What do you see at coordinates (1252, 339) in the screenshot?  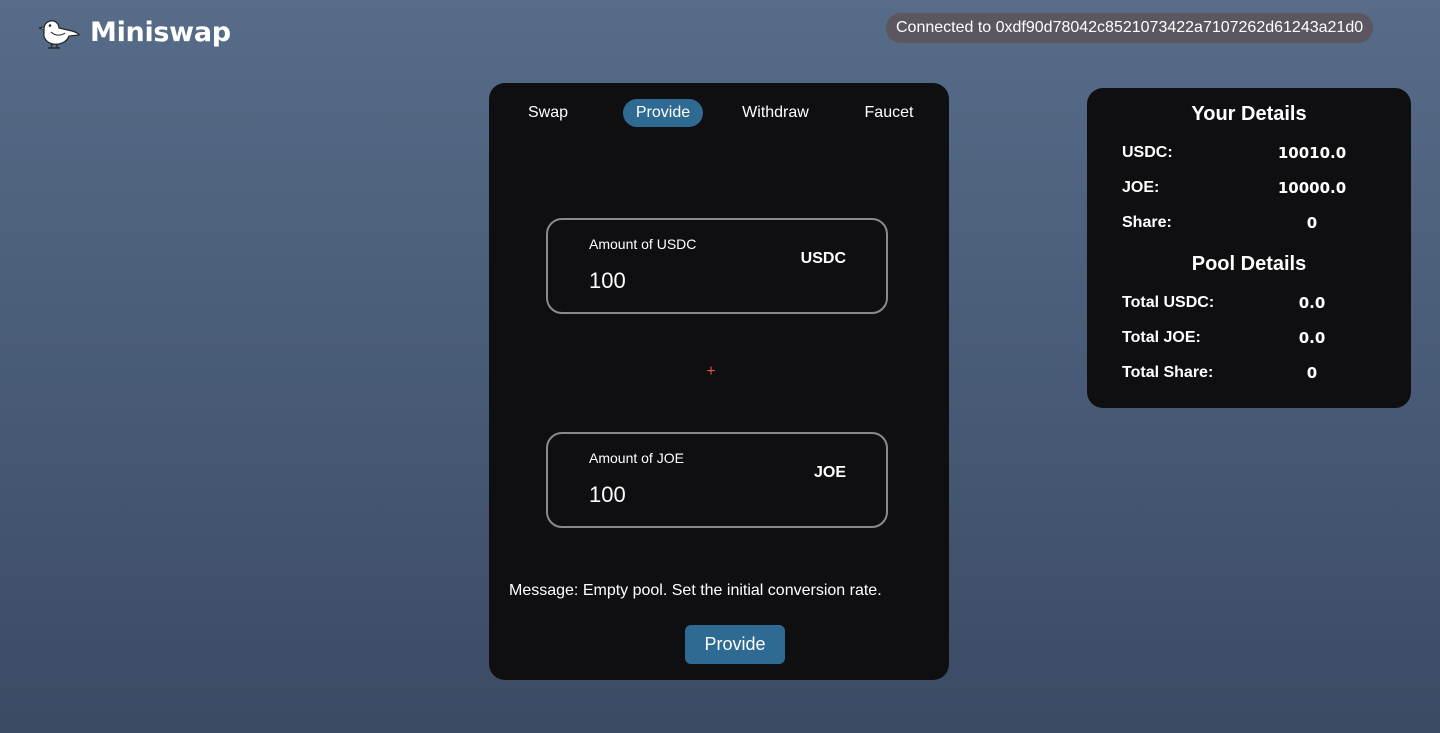 I see `detail-row-total-joe: Total JOE: 0.0` at bounding box center [1252, 339].